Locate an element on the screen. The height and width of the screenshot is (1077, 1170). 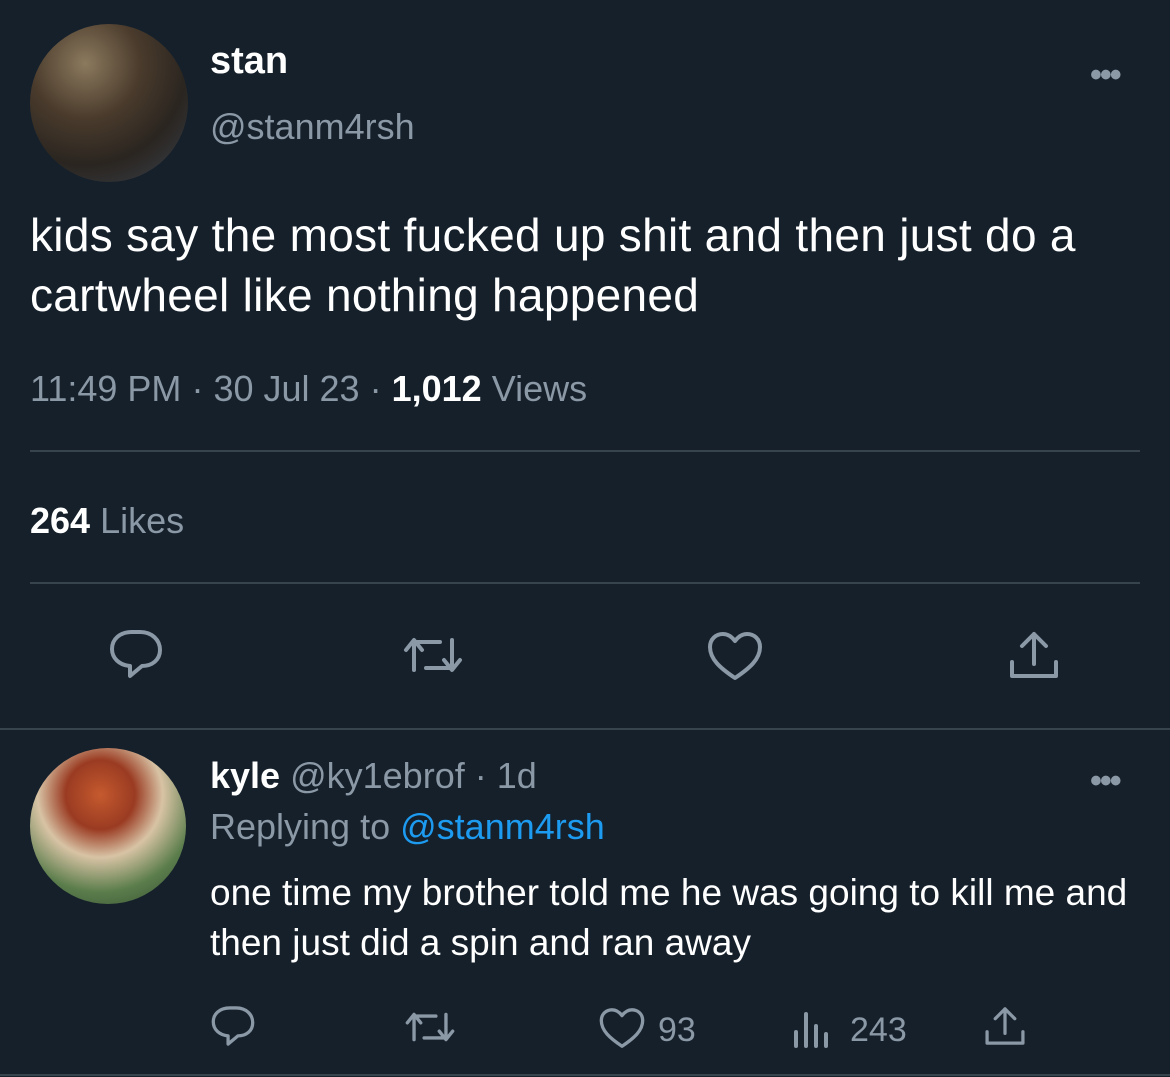
reply-views-count: 243 is located at coordinates (878, 1030).